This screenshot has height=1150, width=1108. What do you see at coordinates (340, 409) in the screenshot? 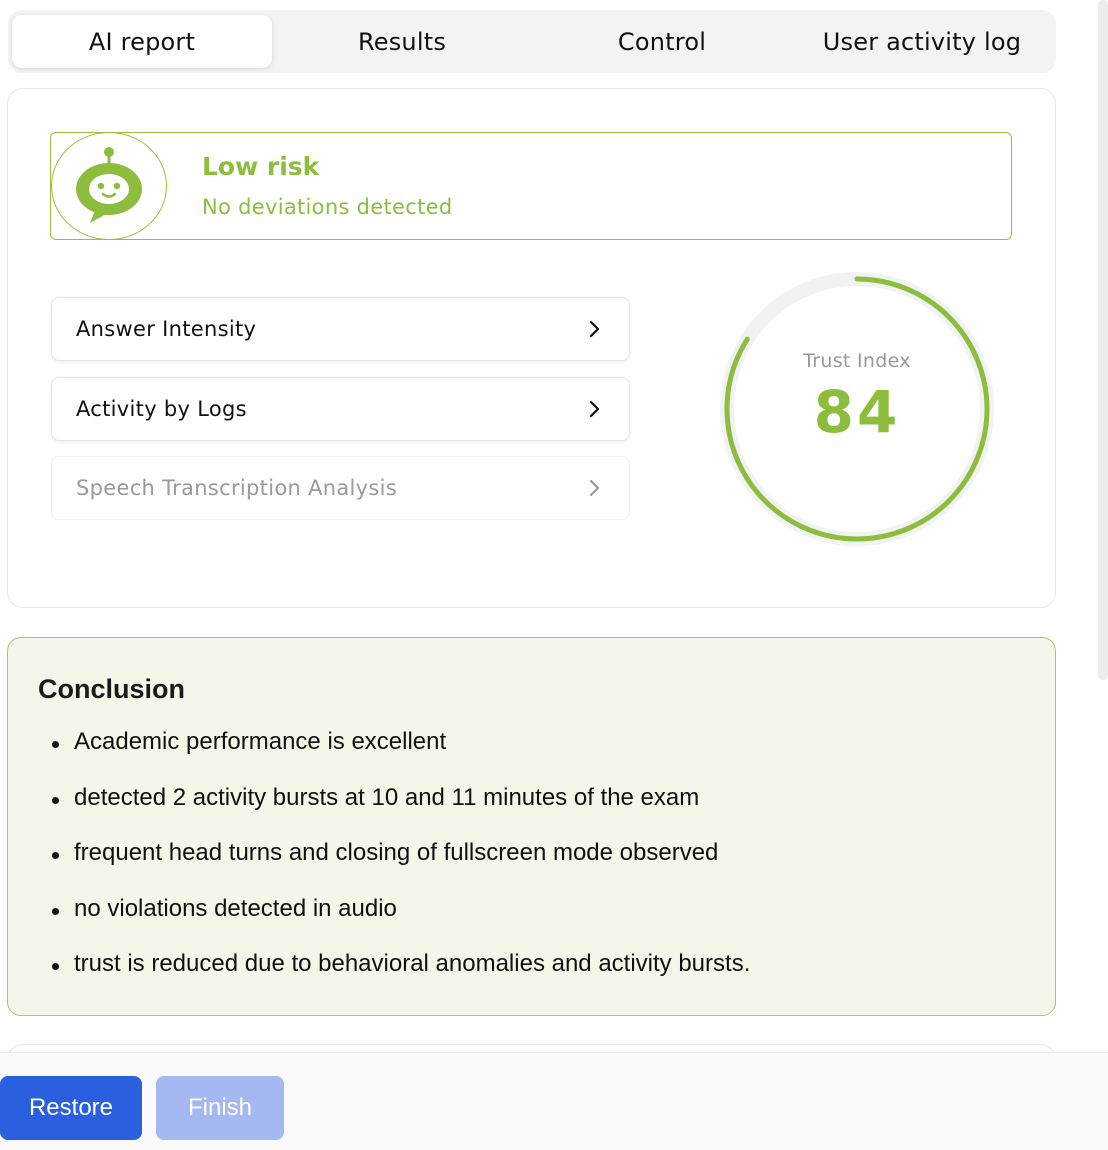
I see `metric-activity-by-logs: Activity by Logs` at bounding box center [340, 409].